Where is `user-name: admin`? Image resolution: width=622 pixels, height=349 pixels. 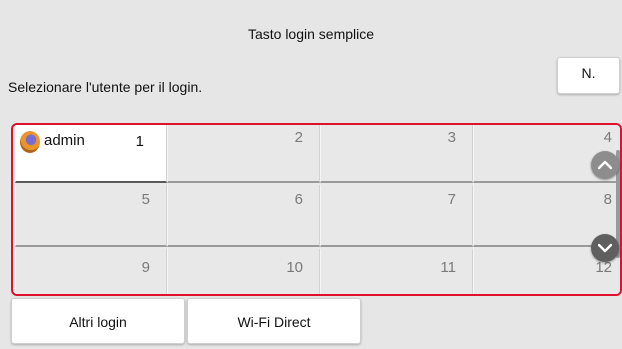 user-name: admin is located at coordinates (64, 140).